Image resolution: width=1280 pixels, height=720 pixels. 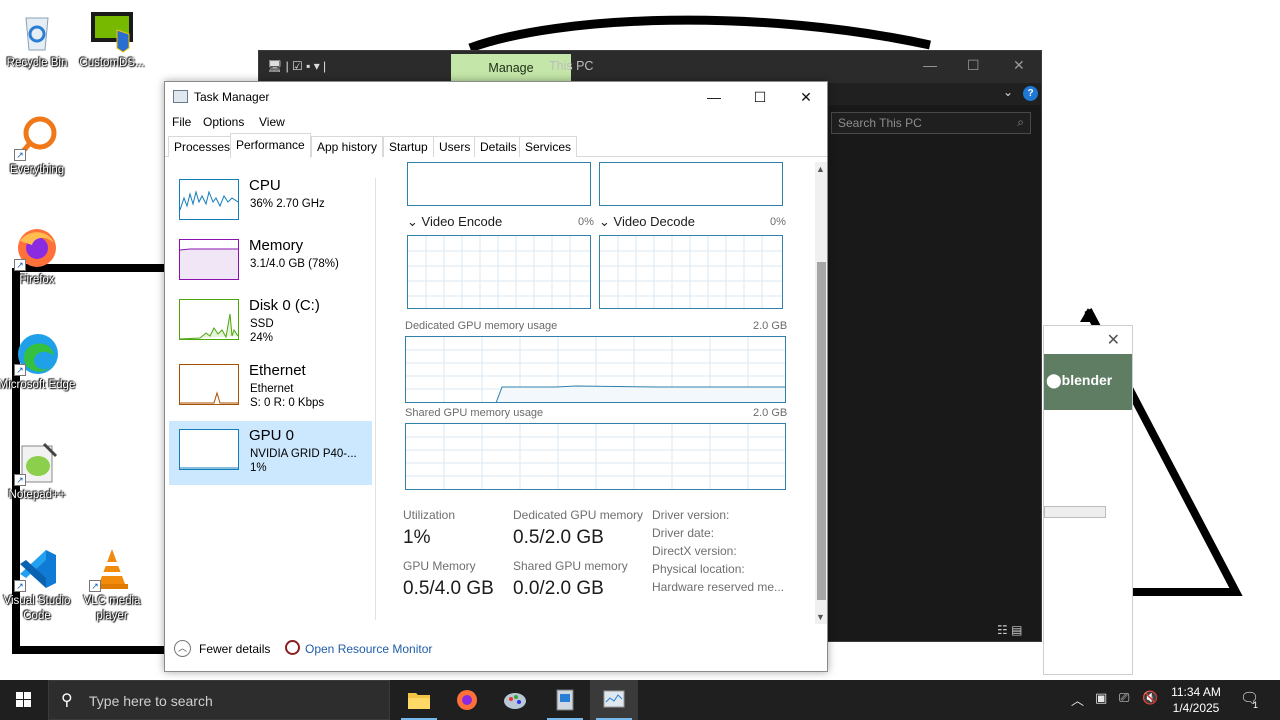 I want to click on tab-users: Users, so click(x=455, y=146).